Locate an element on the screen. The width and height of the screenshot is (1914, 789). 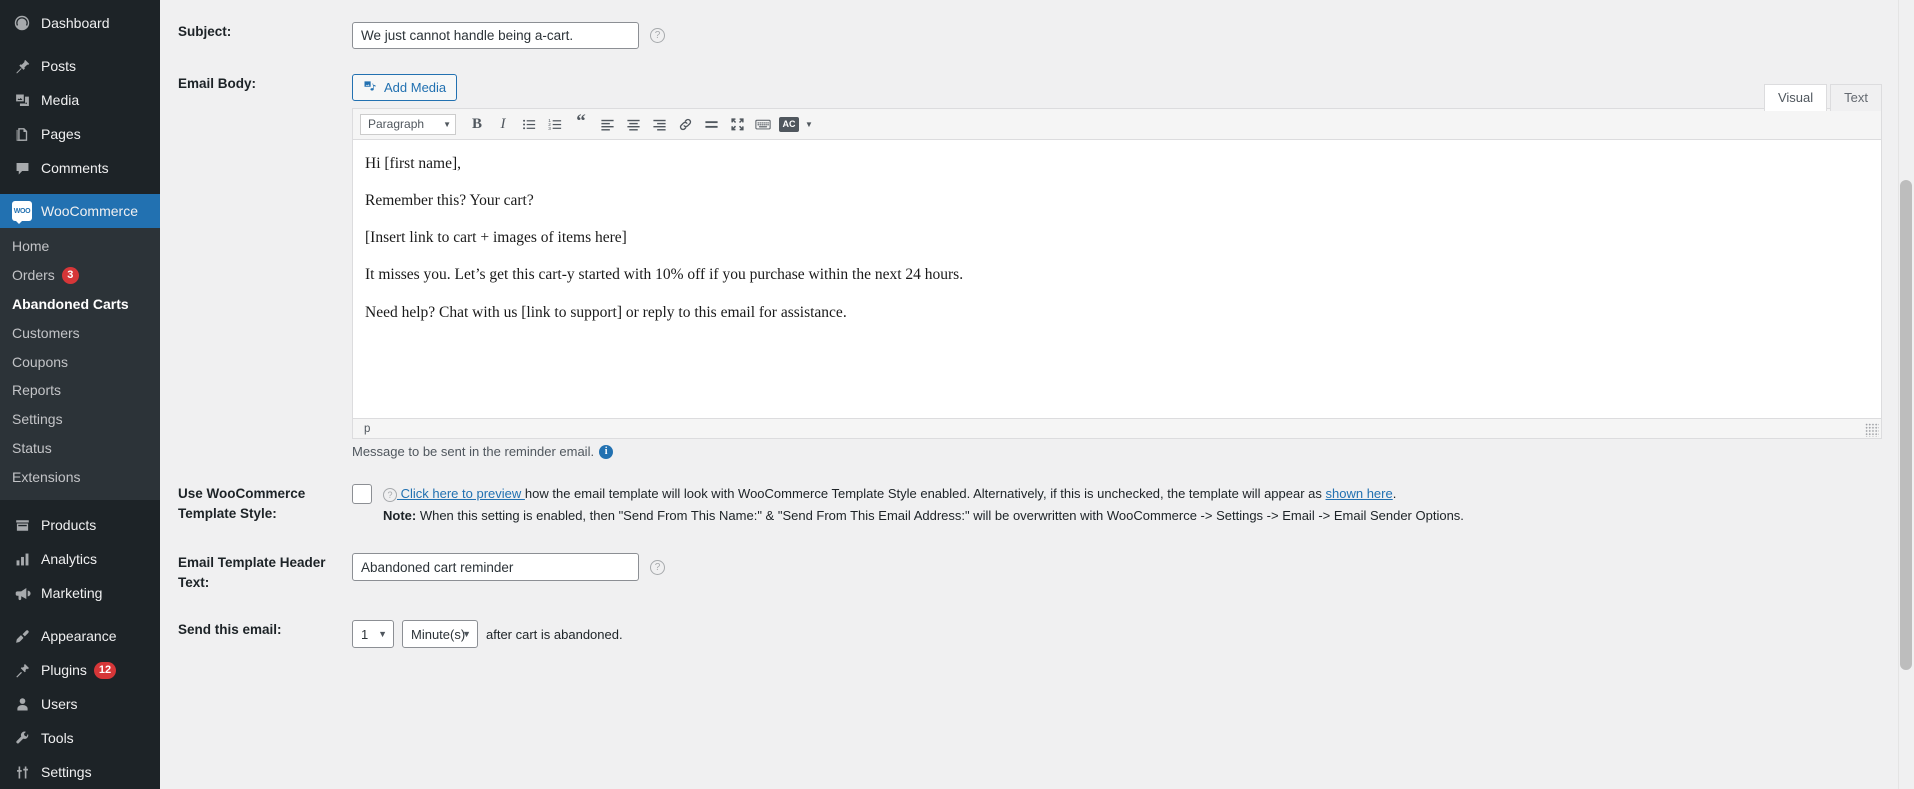
sidebar-item-posts: Posts is located at coordinates (80, 66).